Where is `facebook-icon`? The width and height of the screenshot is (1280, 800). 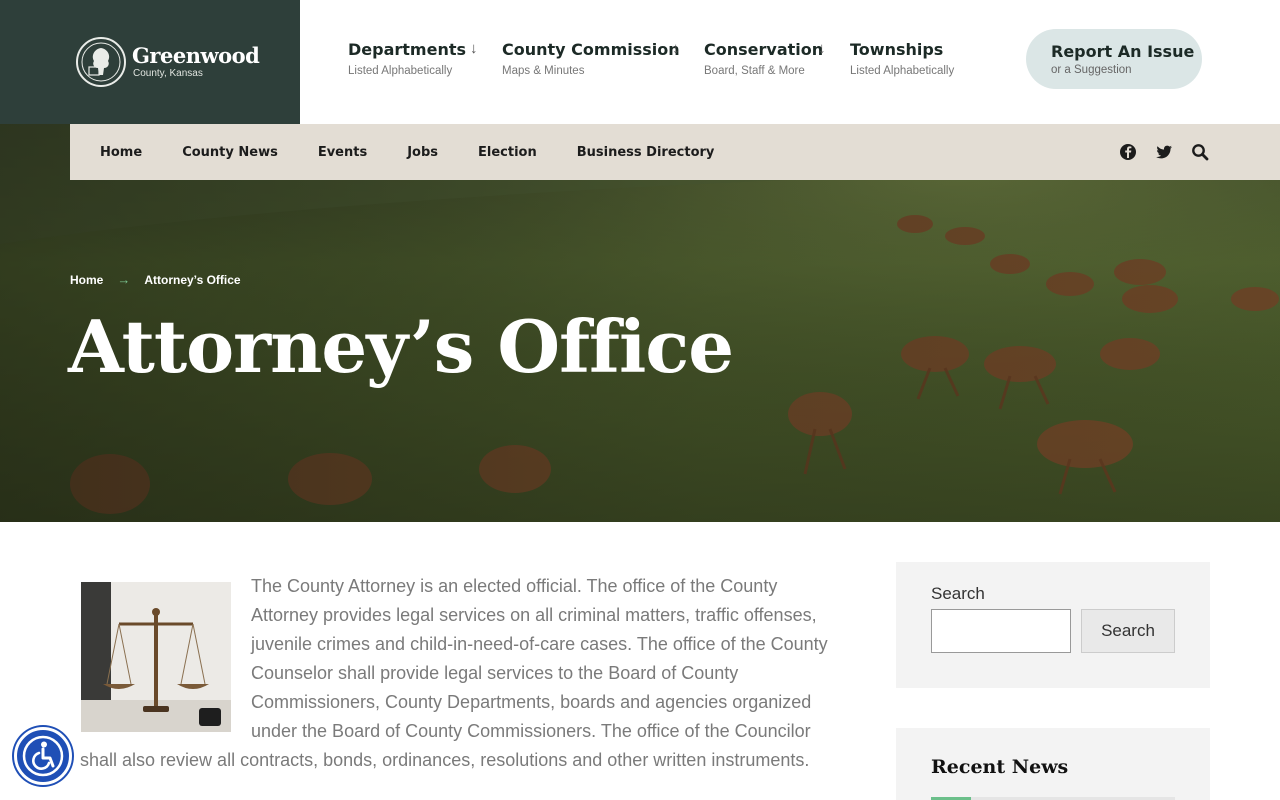 facebook-icon is located at coordinates (1128, 152).